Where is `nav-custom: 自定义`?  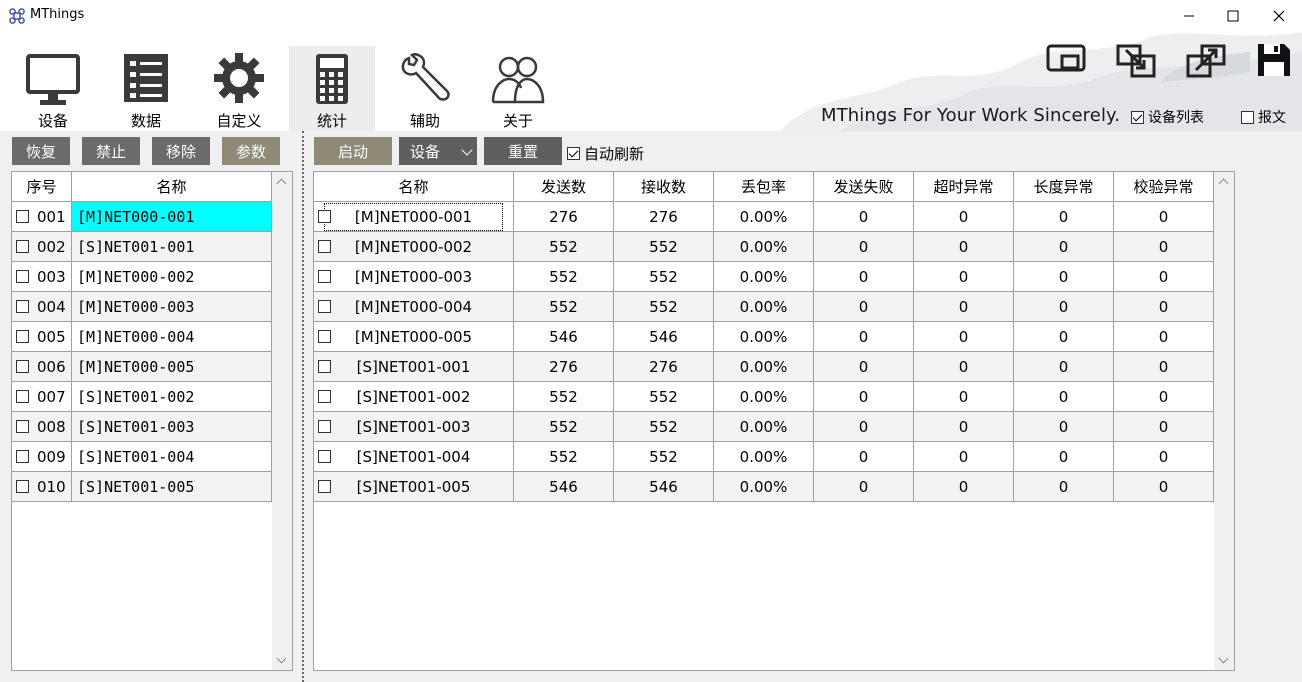 nav-custom: 自定义 is located at coordinates (239, 88).